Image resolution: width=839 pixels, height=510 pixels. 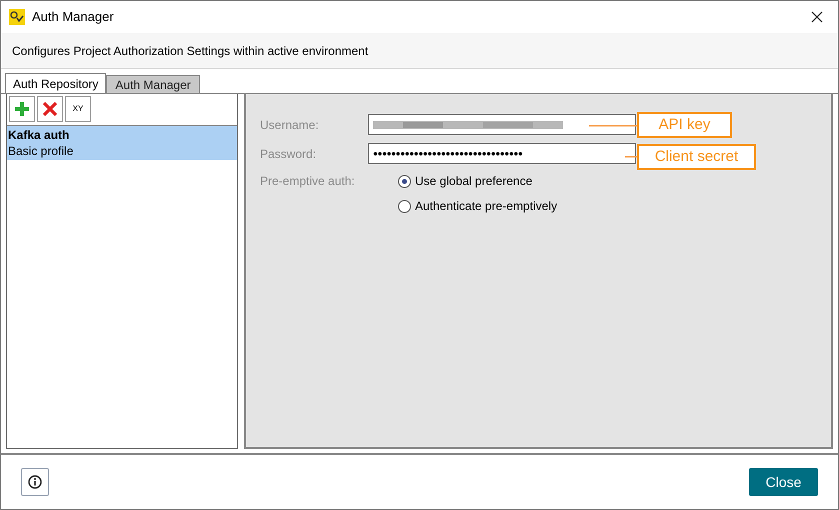 What do you see at coordinates (122, 143) in the screenshot?
I see `profile-item: Kafka auth Basic profile` at bounding box center [122, 143].